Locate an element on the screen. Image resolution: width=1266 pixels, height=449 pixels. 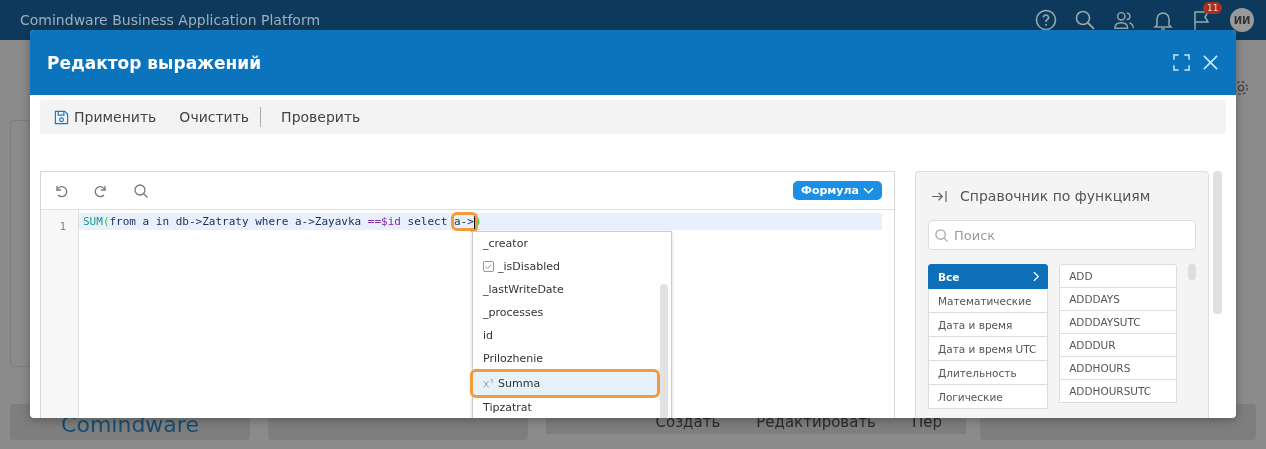
autocomplete-item: Tipzatrat is located at coordinates (565, 407).